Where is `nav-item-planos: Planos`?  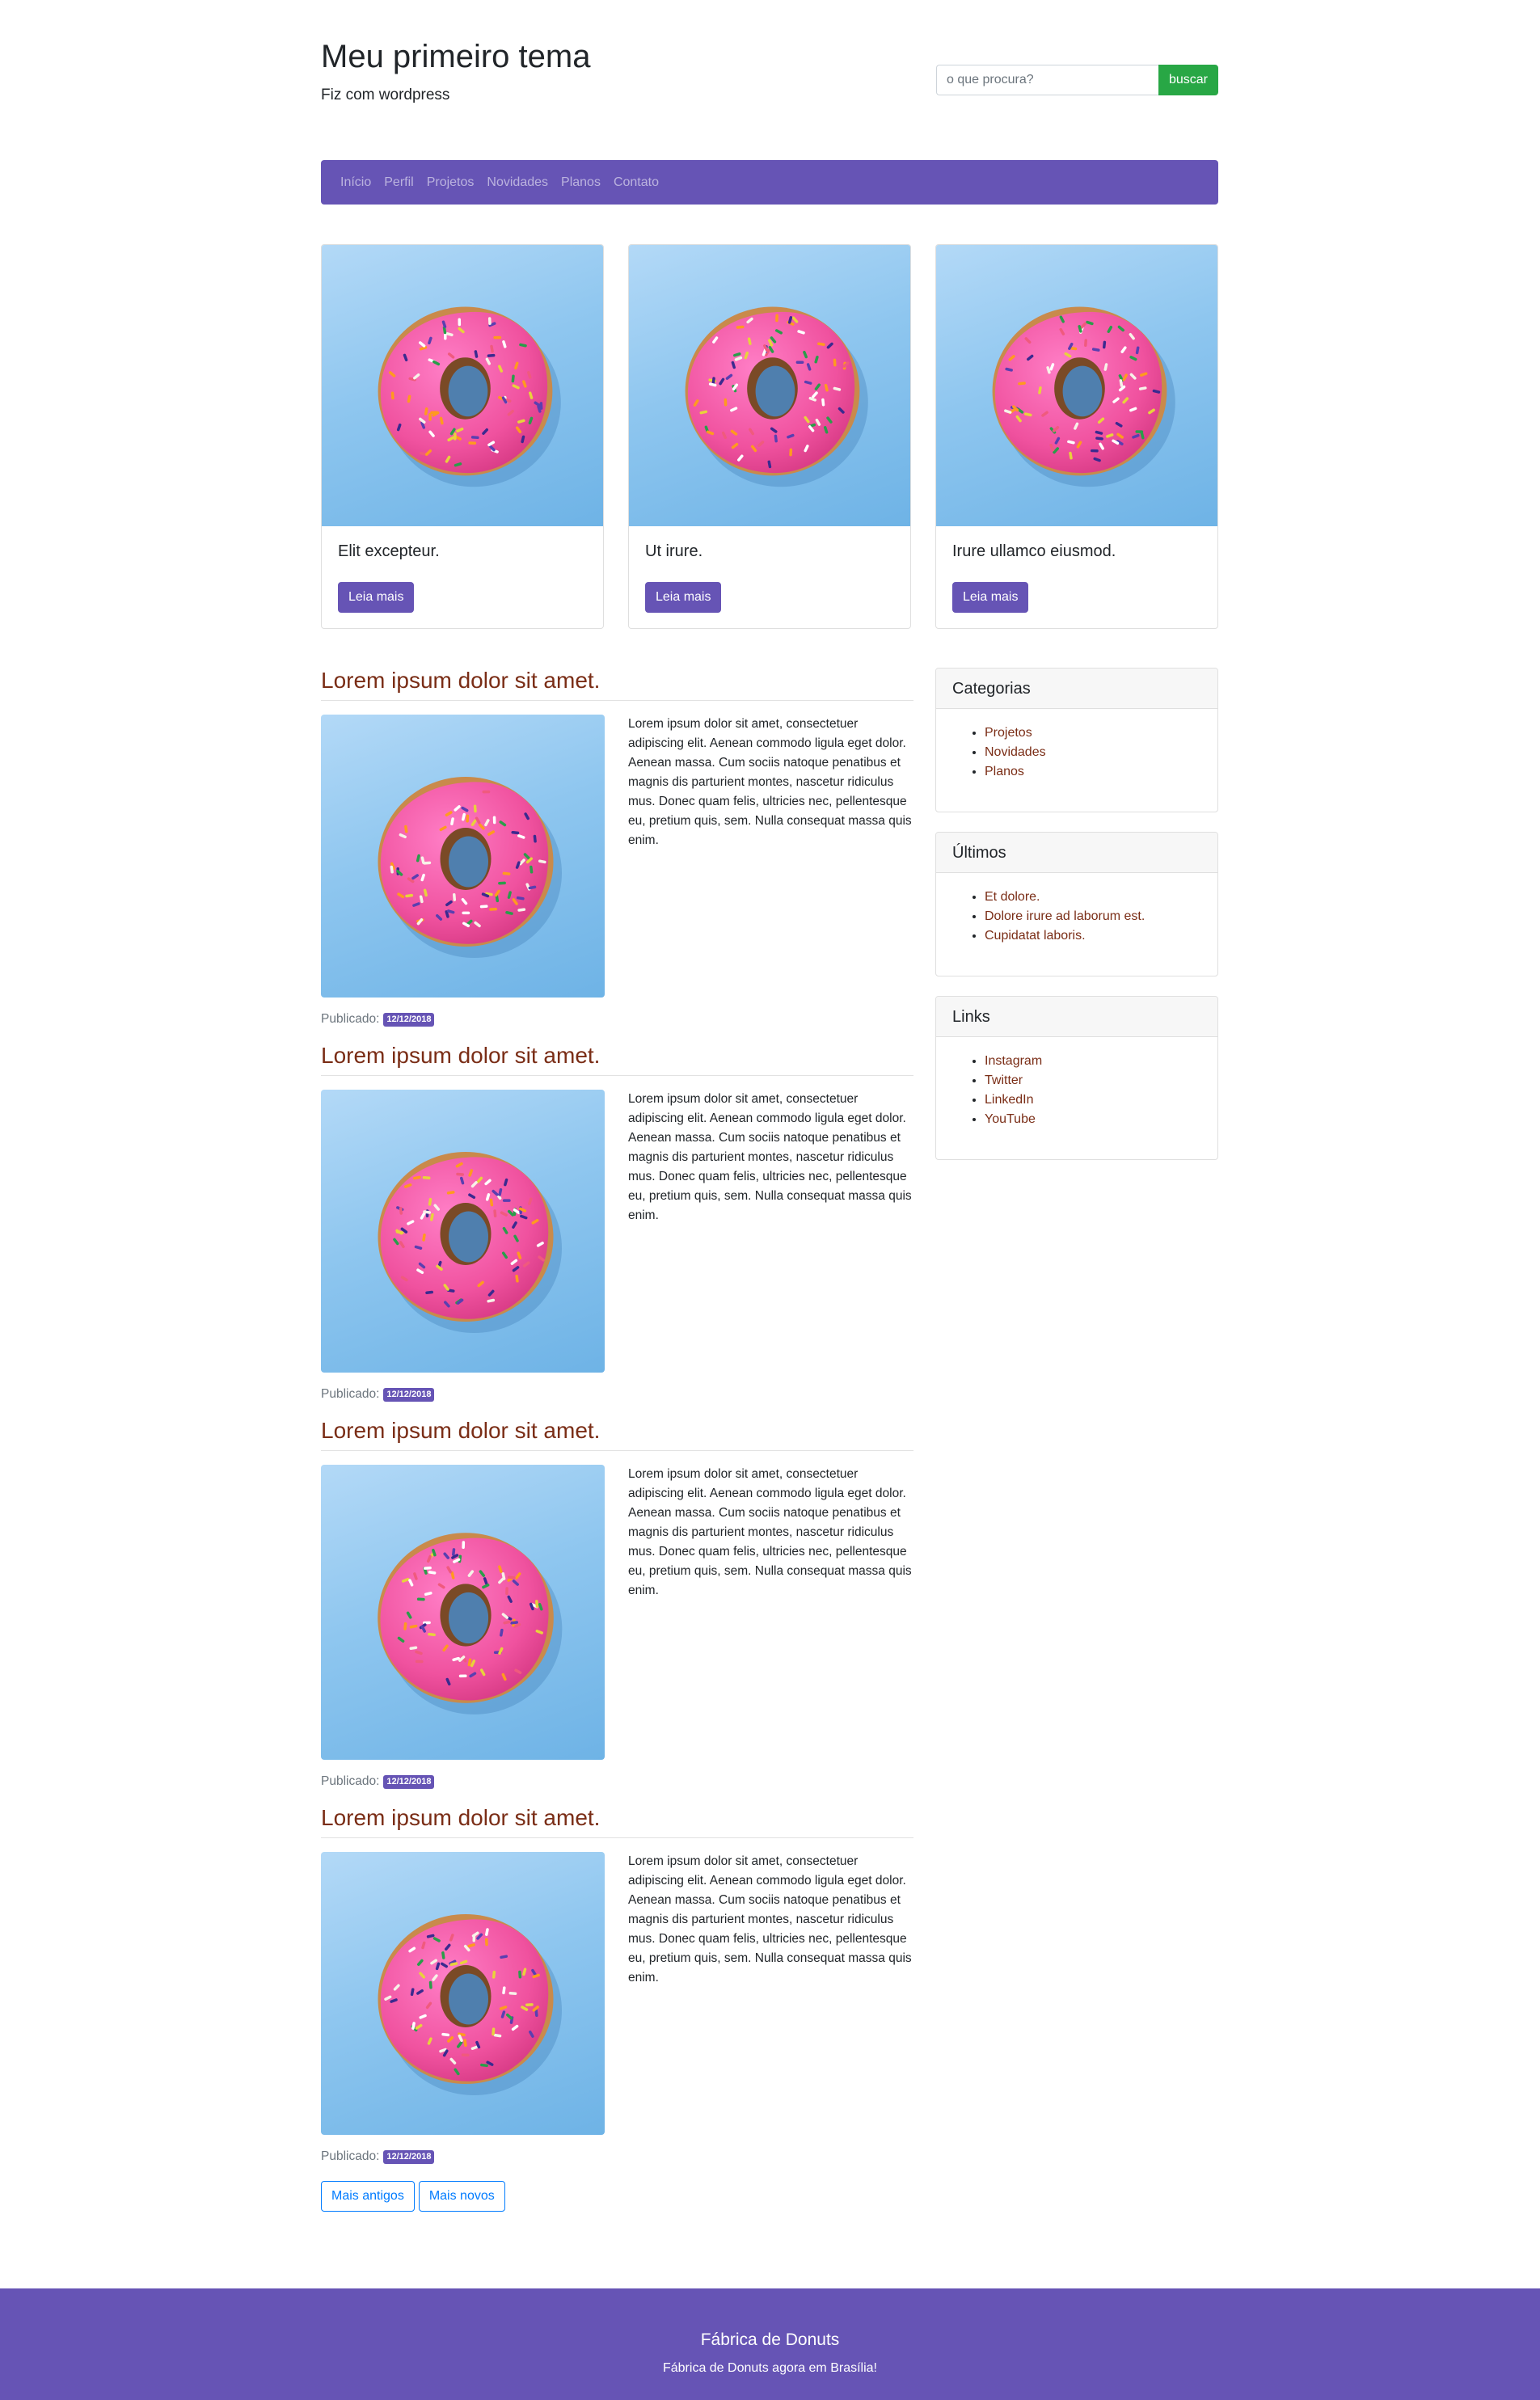
nav-item-planos: Planos is located at coordinates (581, 182).